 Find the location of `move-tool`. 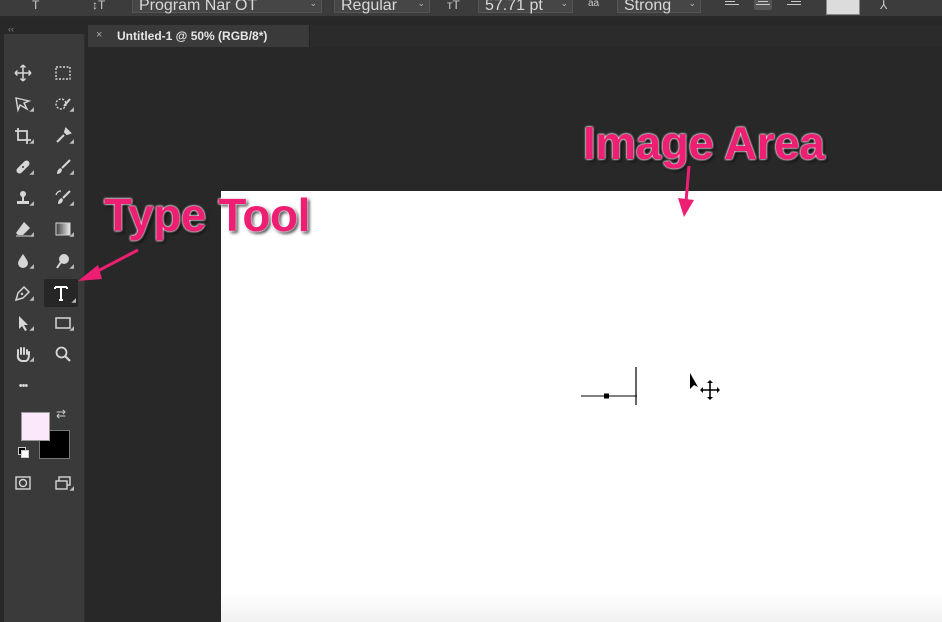

move-tool is located at coordinates (23, 73).